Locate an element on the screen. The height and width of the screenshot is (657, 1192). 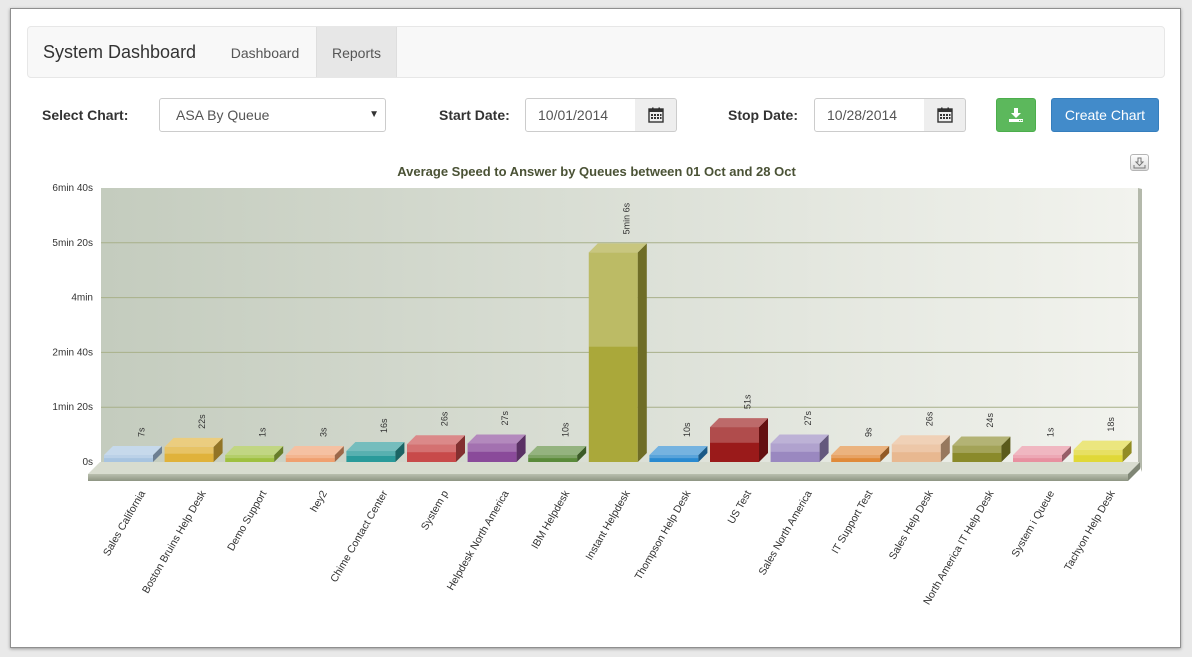
data-label: 5min 6s is located at coordinates (626, 218).